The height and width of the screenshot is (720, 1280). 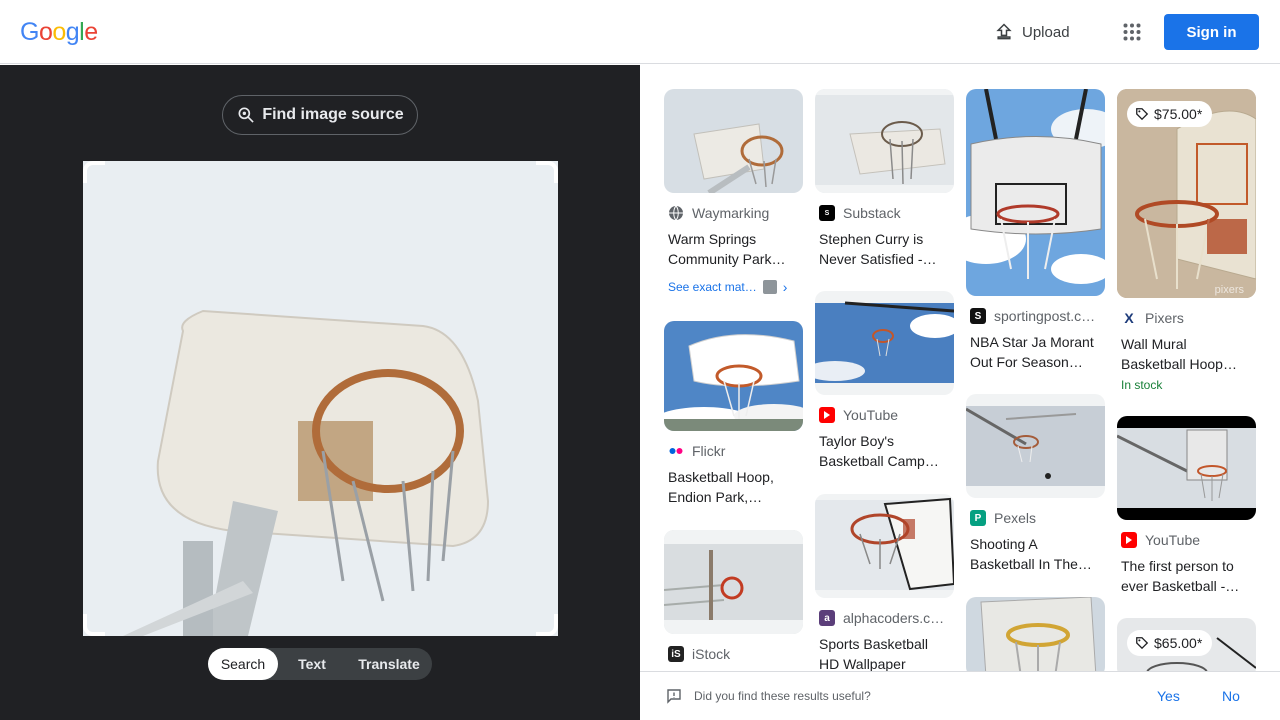 What do you see at coordinates (1178, 643) in the screenshot?
I see `price-value: $65.00*` at bounding box center [1178, 643].